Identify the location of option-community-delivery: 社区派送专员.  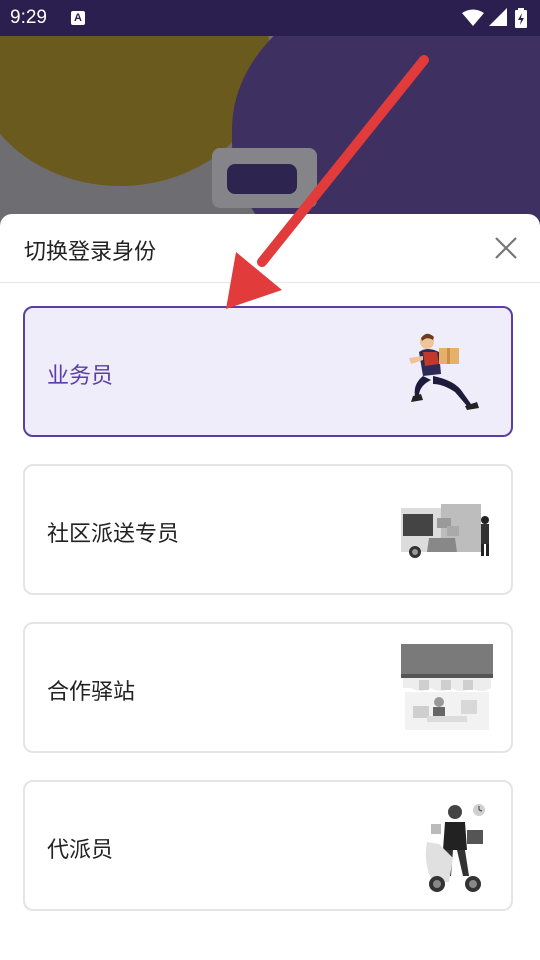
(268, 529).